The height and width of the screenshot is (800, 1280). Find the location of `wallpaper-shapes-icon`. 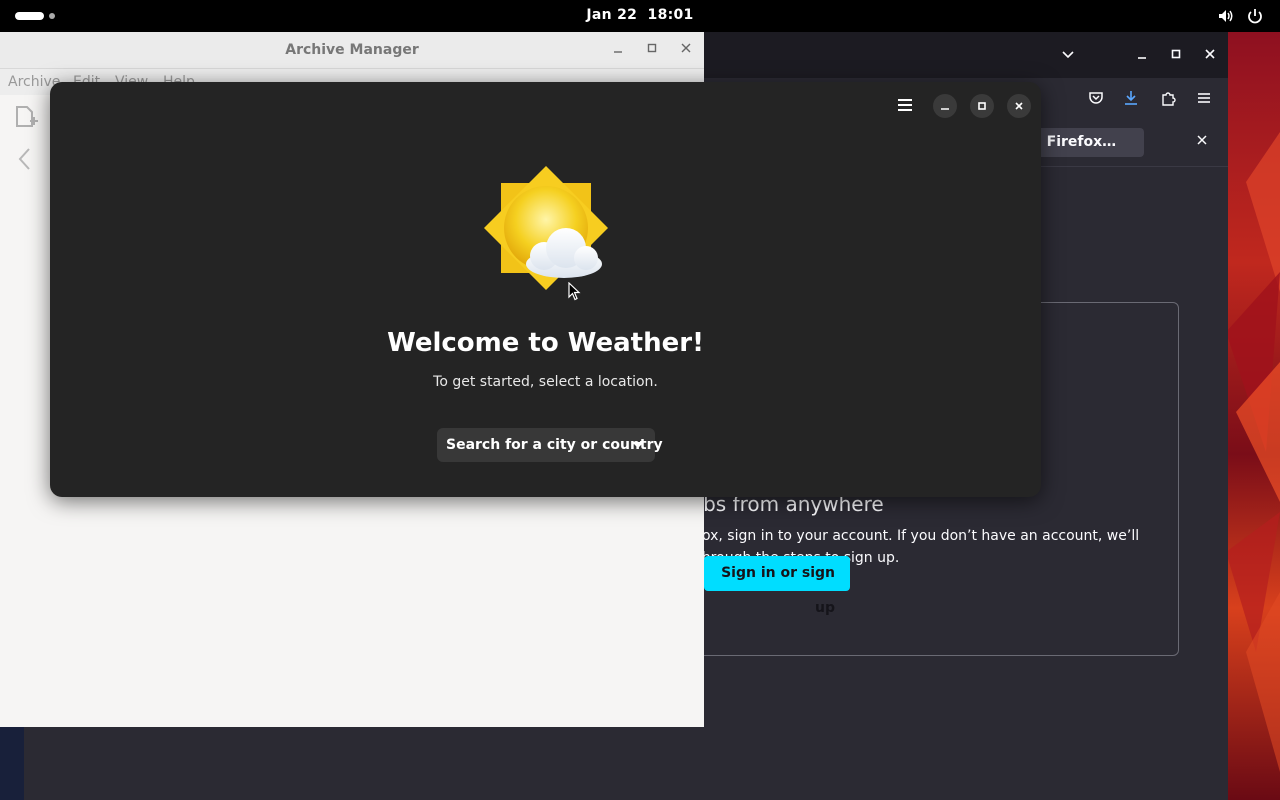

wallpaper-shapes-icon is located at coordinates (1253, 452).